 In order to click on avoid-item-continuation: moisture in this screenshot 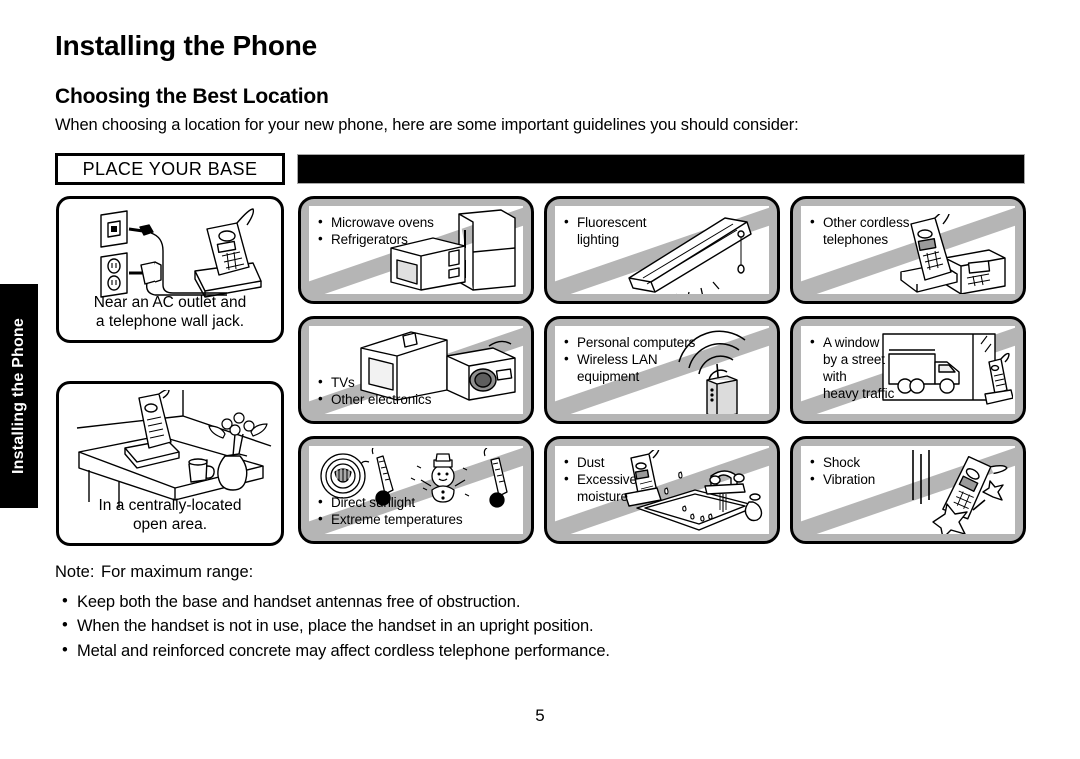, I will do `click(602, 496)`.